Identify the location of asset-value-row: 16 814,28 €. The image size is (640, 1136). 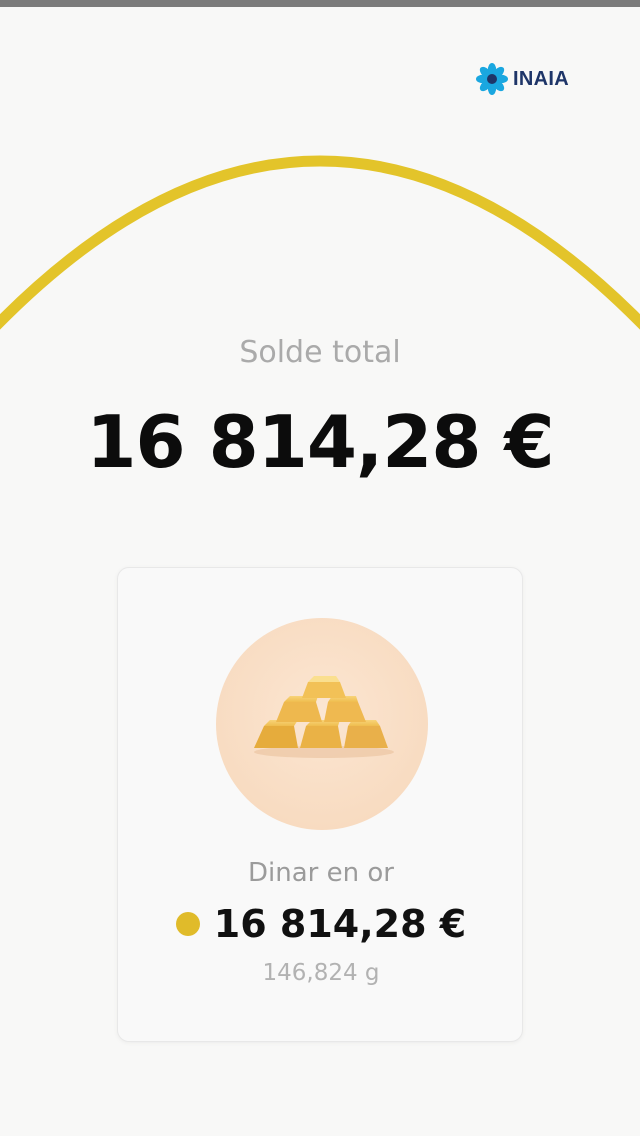
(321, 924).